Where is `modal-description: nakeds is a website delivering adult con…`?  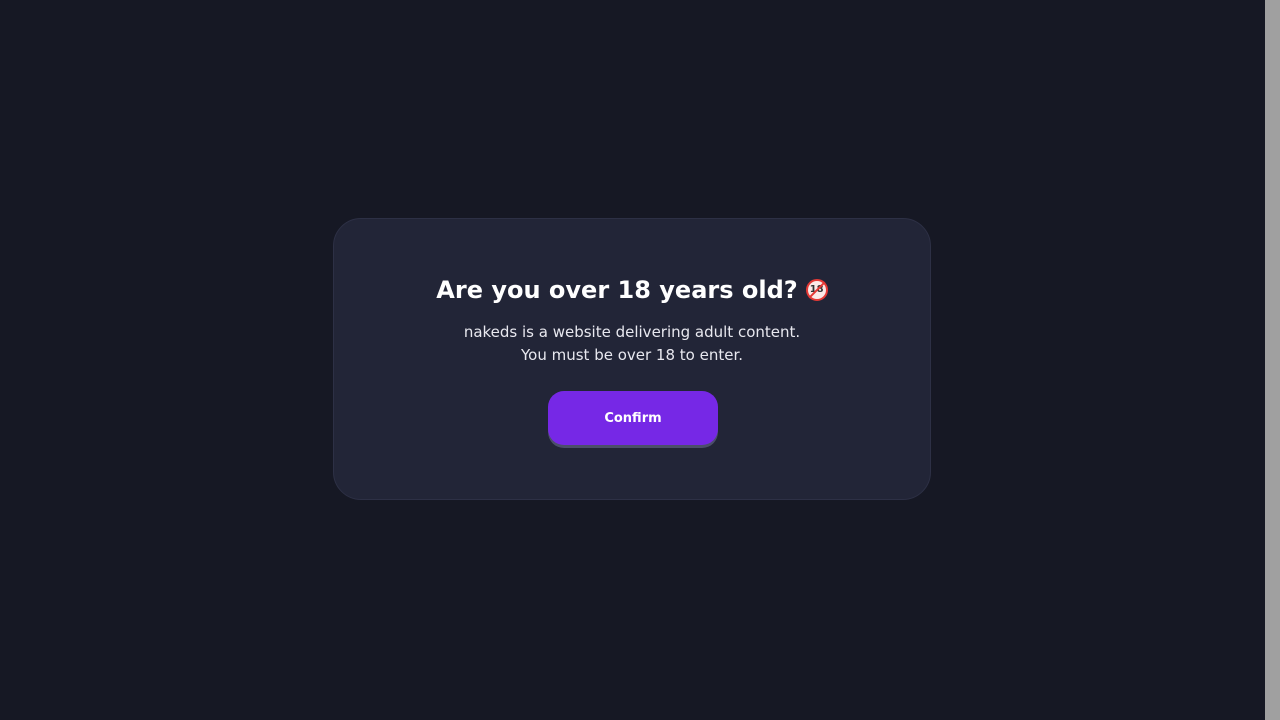 modal-description: nakeds is a website delivering adult con… is located at coordinates (632, 344).